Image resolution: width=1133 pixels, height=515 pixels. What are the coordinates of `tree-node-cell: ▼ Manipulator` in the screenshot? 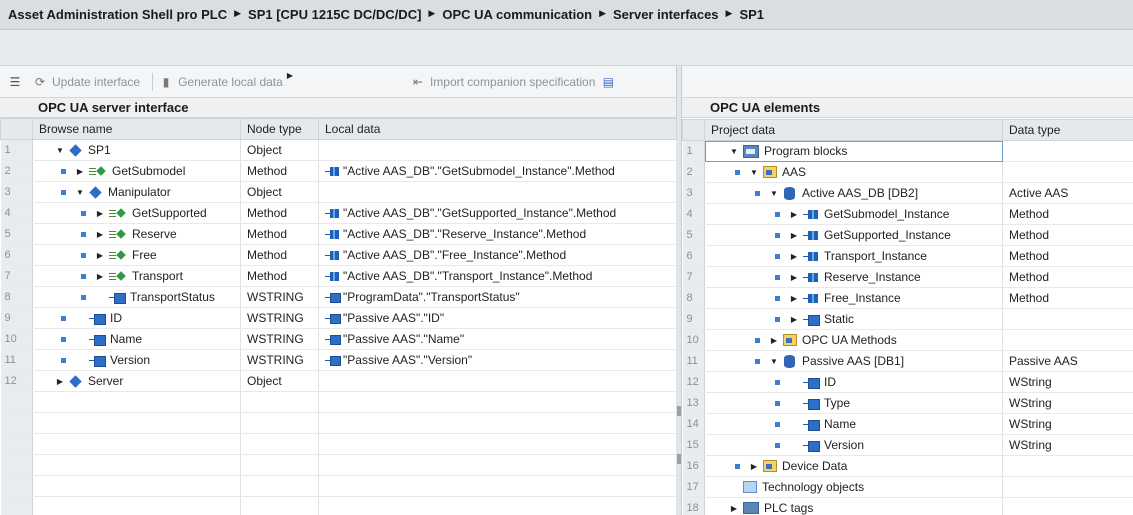 It's located at (136, 192).